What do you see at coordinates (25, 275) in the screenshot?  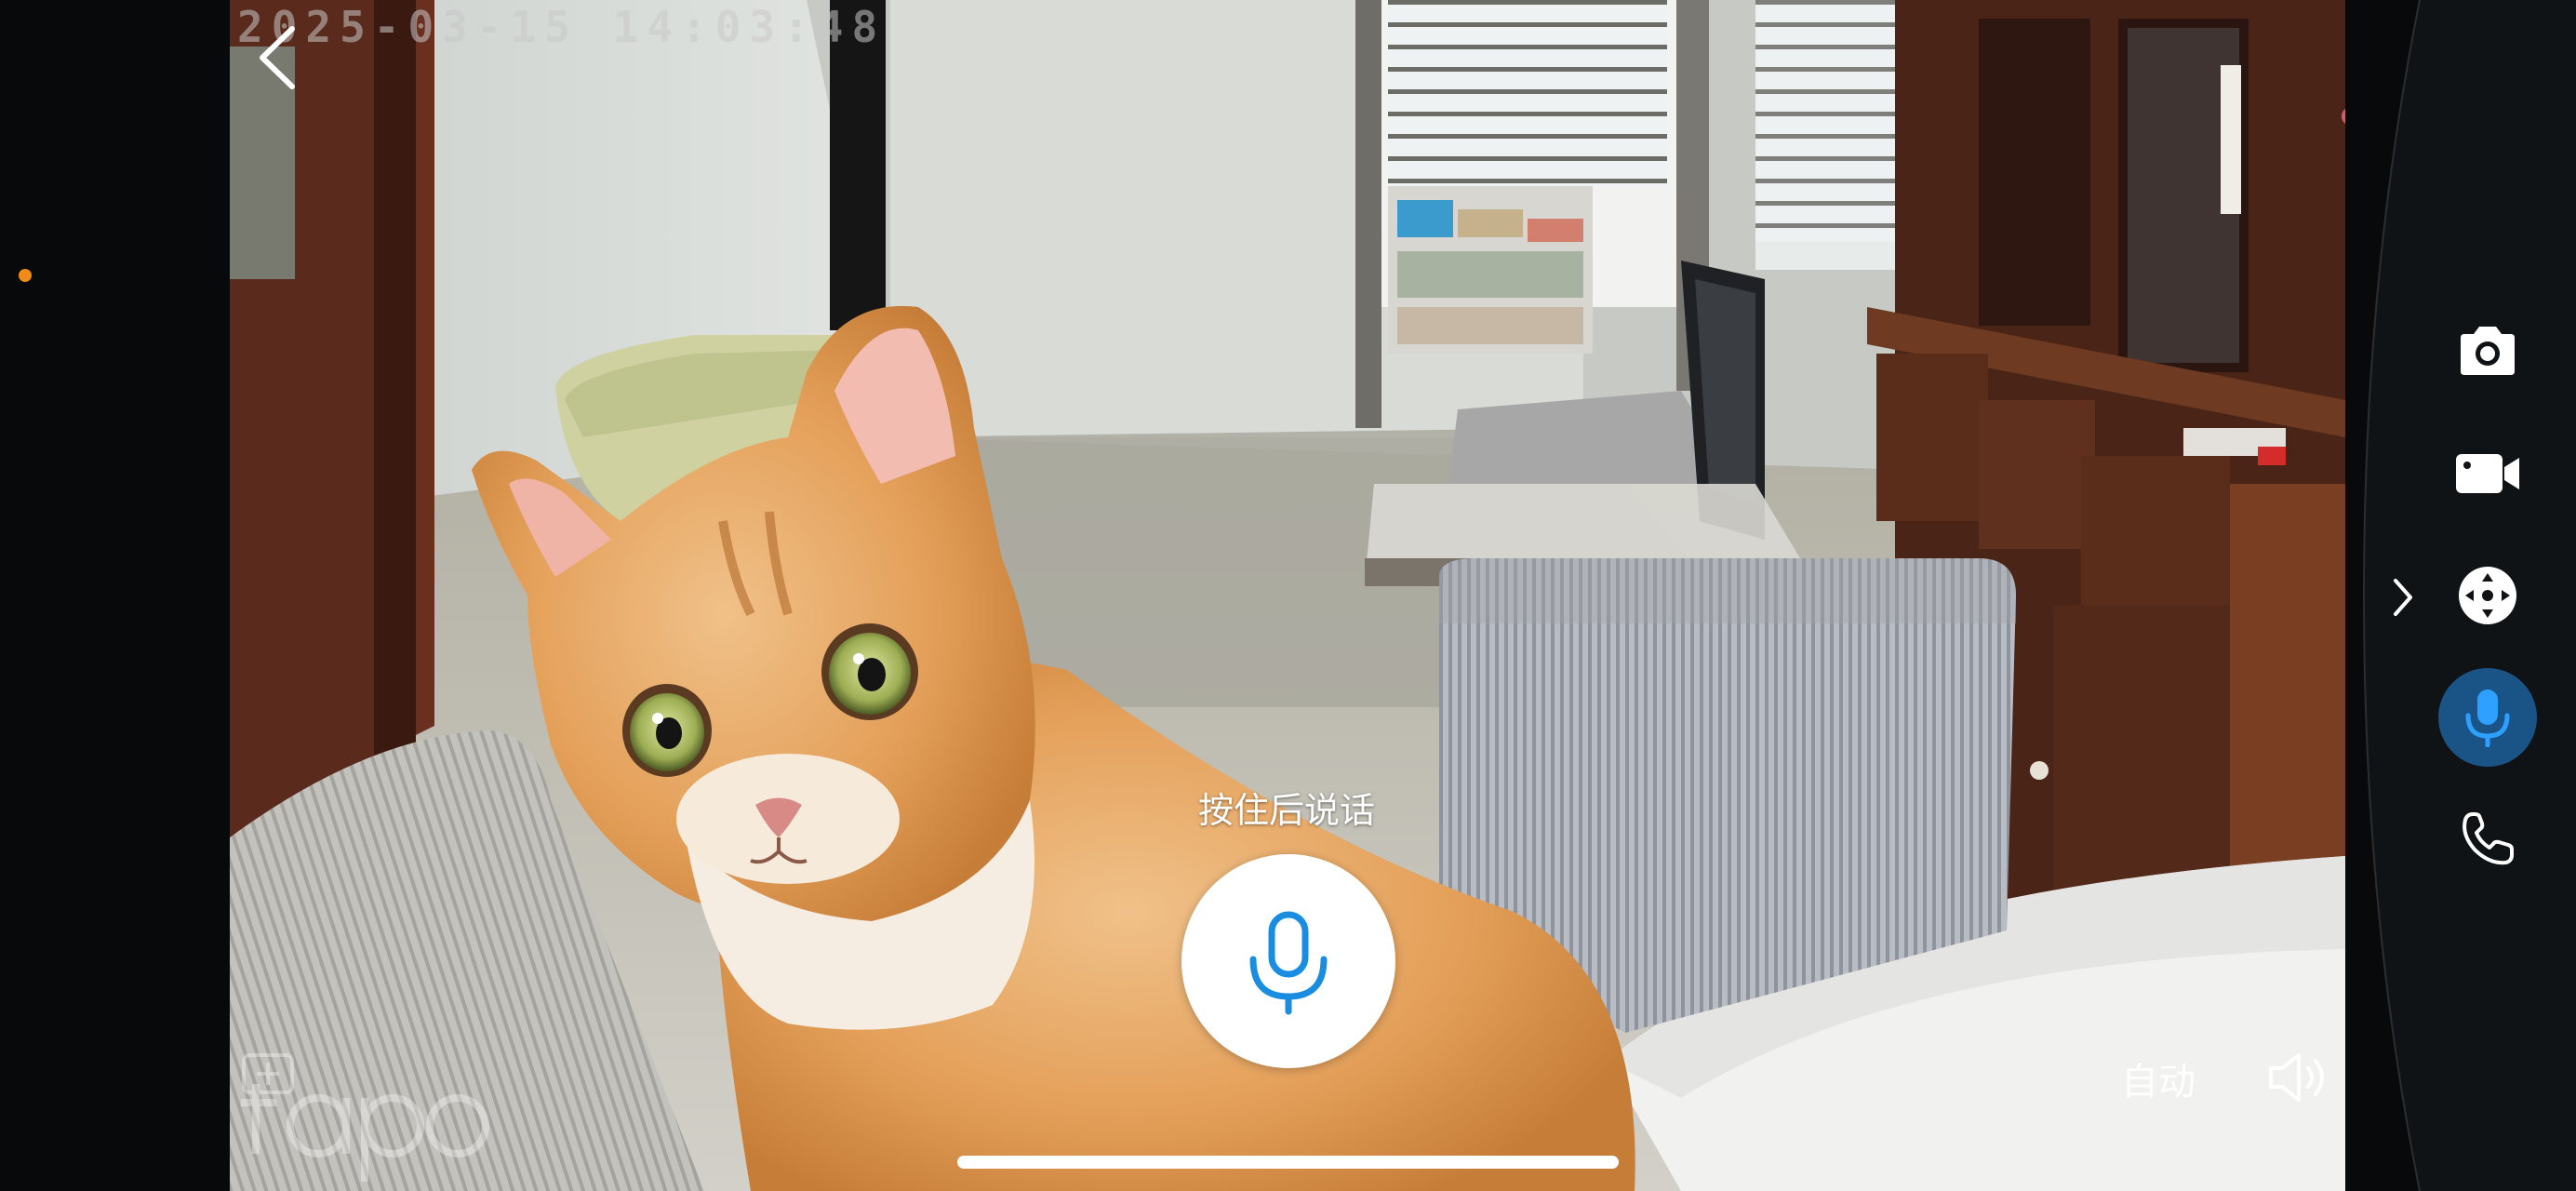 I see `status-dot` at bounding box center [25, 275].